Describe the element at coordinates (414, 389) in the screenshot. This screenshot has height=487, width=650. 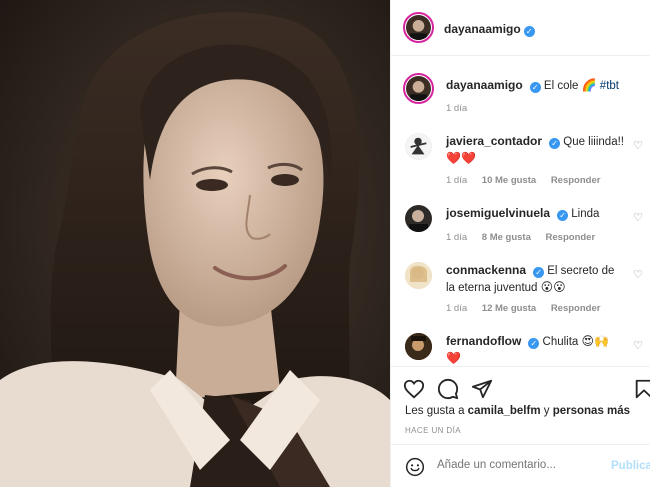
I see `heart-icon` at that location.